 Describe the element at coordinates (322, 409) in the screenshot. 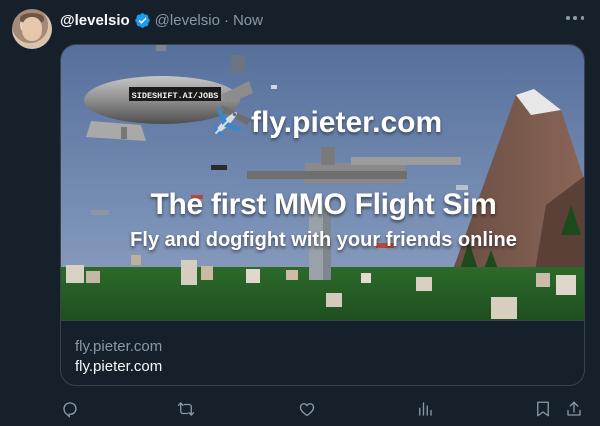

I see `tweet-actions` at that location.